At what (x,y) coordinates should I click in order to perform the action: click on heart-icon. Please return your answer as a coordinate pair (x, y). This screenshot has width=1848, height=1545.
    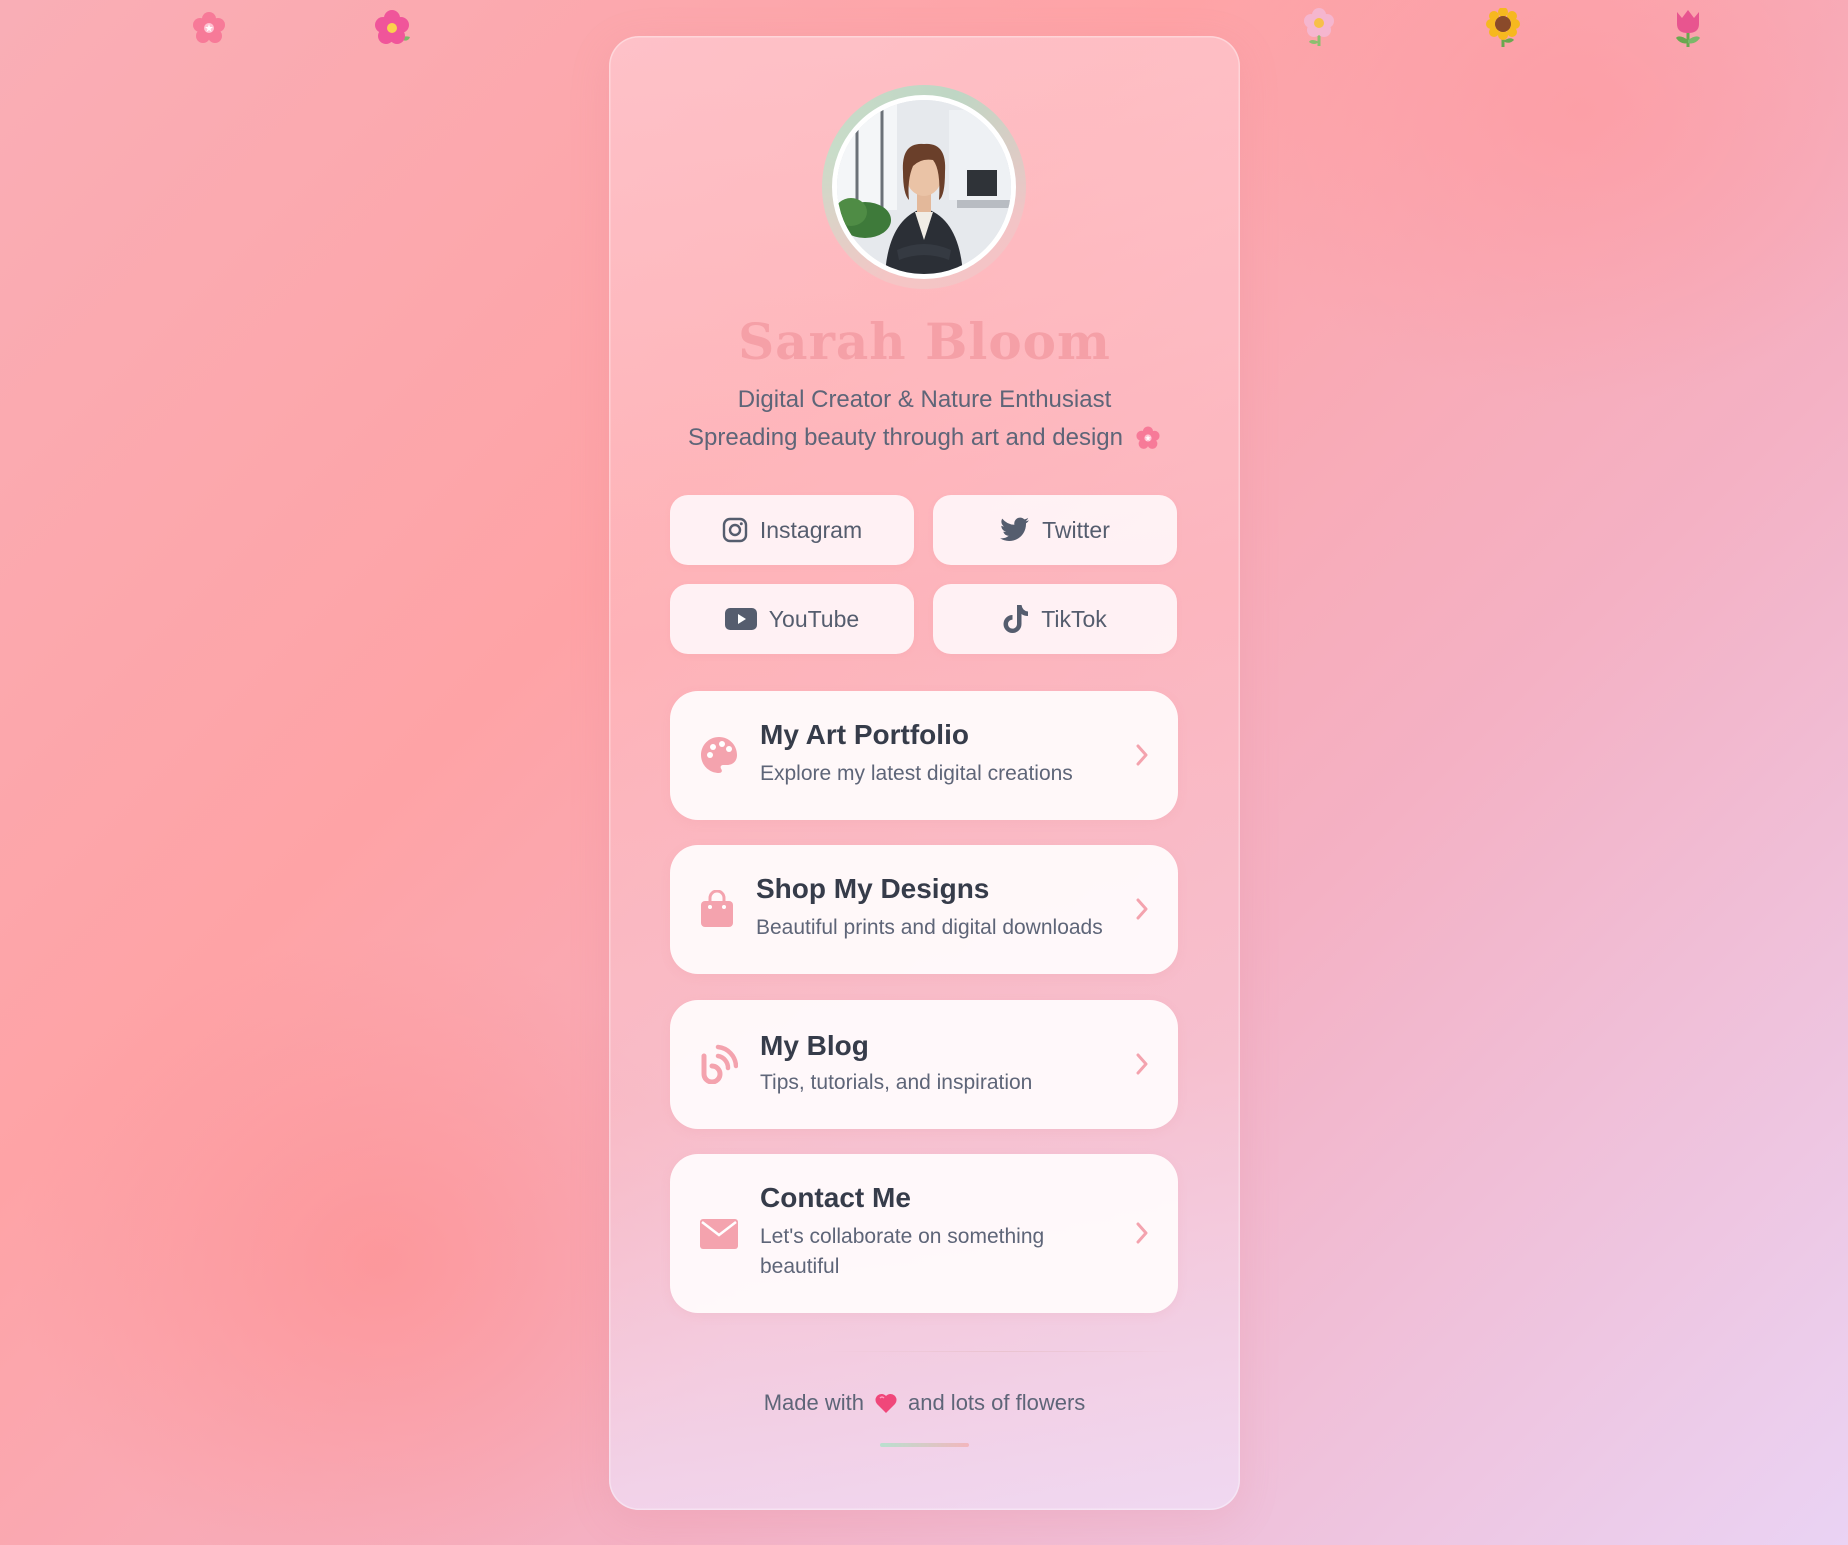
    Looking at the image, I should click on (886, 1403).